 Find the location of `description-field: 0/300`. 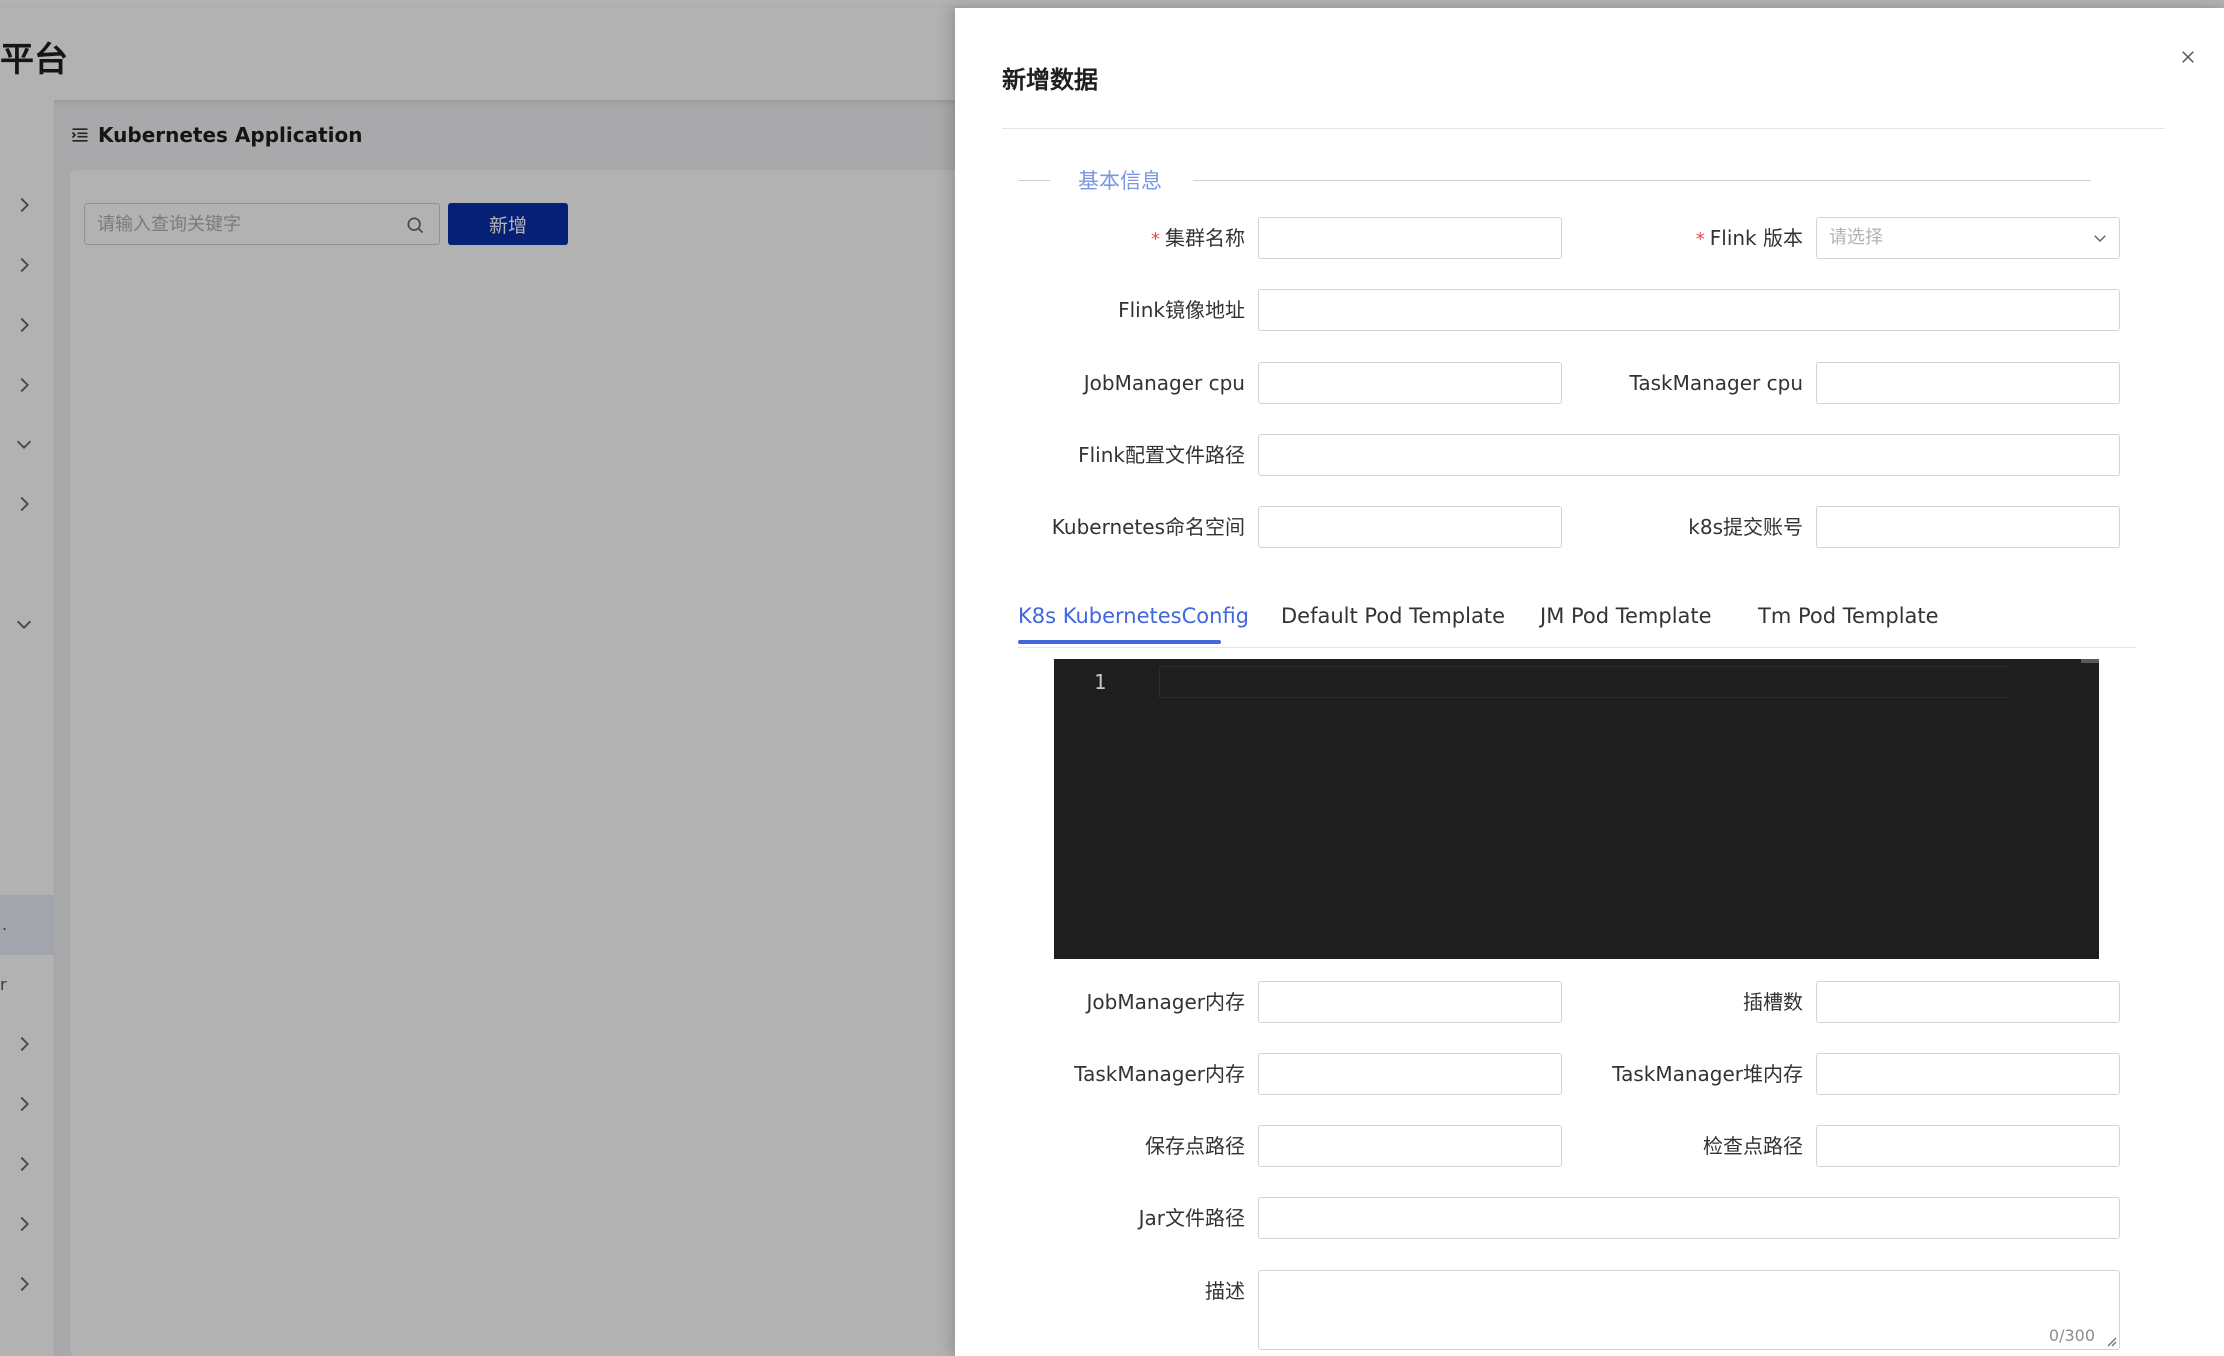

description-field: 0/300 is located at coordinates (1689, 1310).